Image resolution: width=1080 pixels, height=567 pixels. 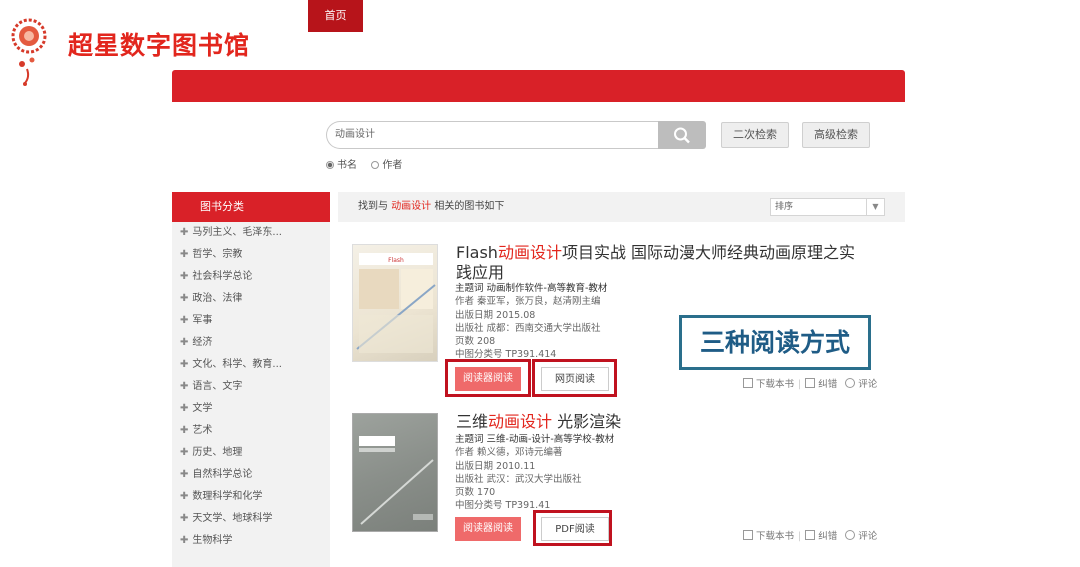 I want to click on chevron-down-icon: ▼, so click(x=875, y=207).